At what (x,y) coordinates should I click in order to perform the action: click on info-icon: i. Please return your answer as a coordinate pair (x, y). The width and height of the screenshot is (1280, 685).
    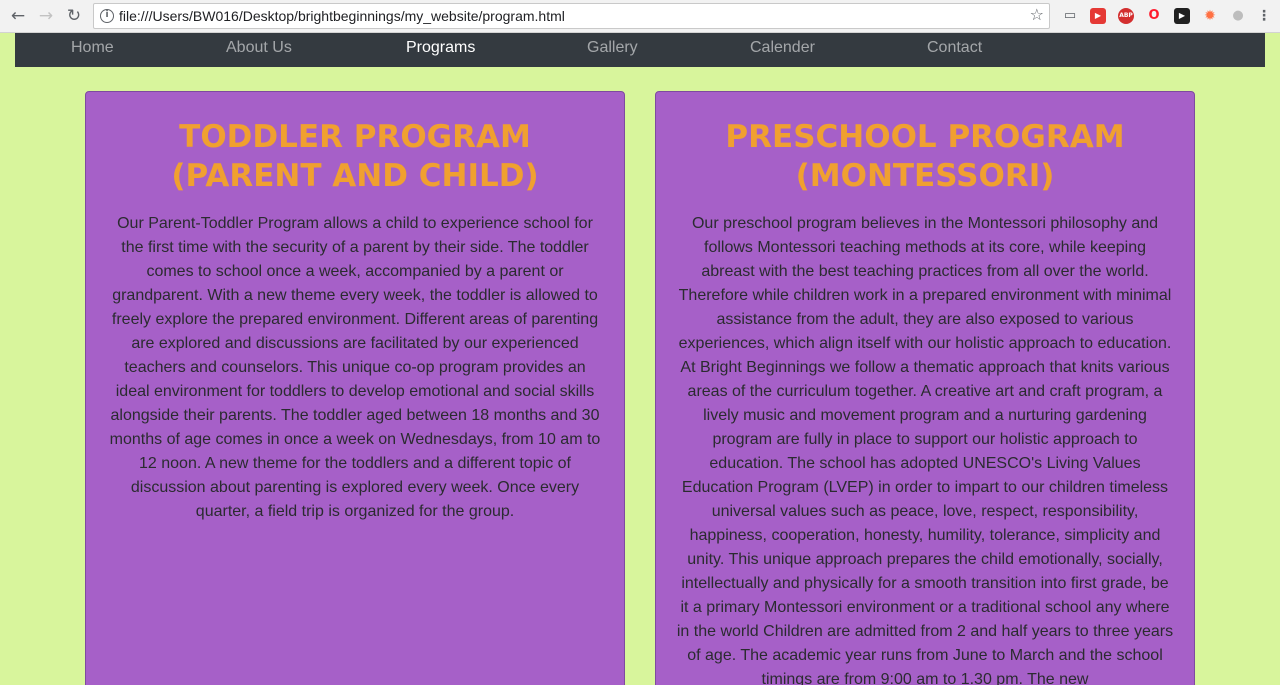
    Looking at the image, I should click on (107, 16).